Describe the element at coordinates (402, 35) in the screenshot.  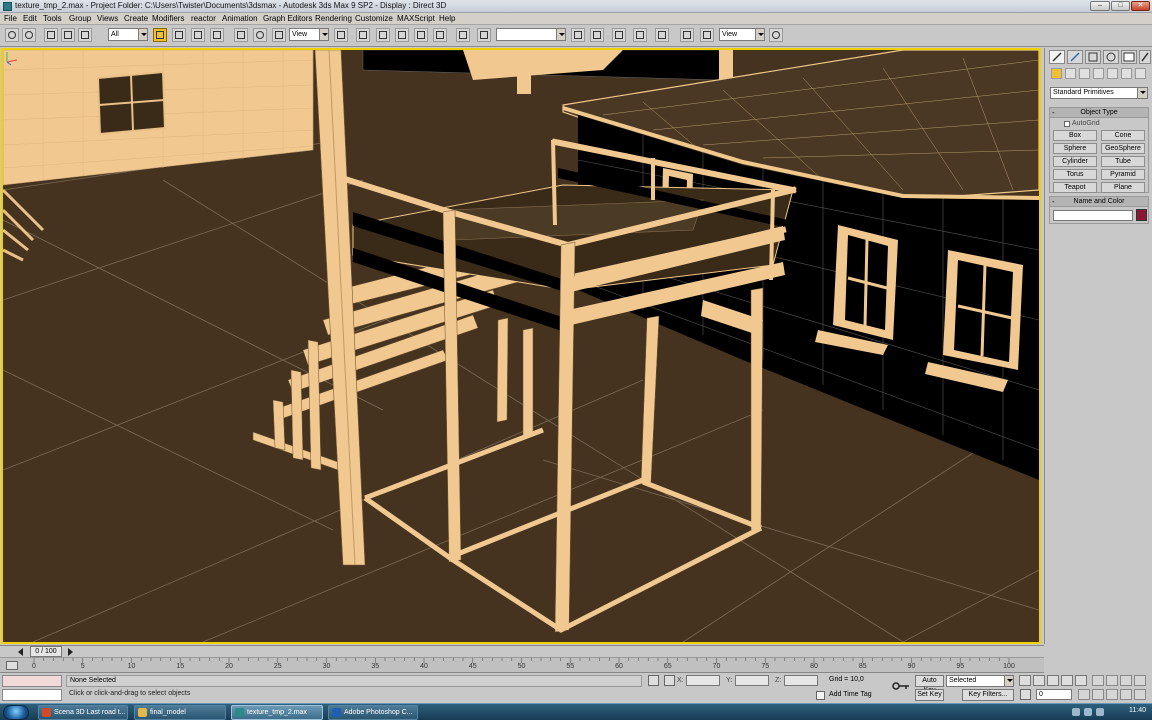
I see `angle-snap-button` at that location.